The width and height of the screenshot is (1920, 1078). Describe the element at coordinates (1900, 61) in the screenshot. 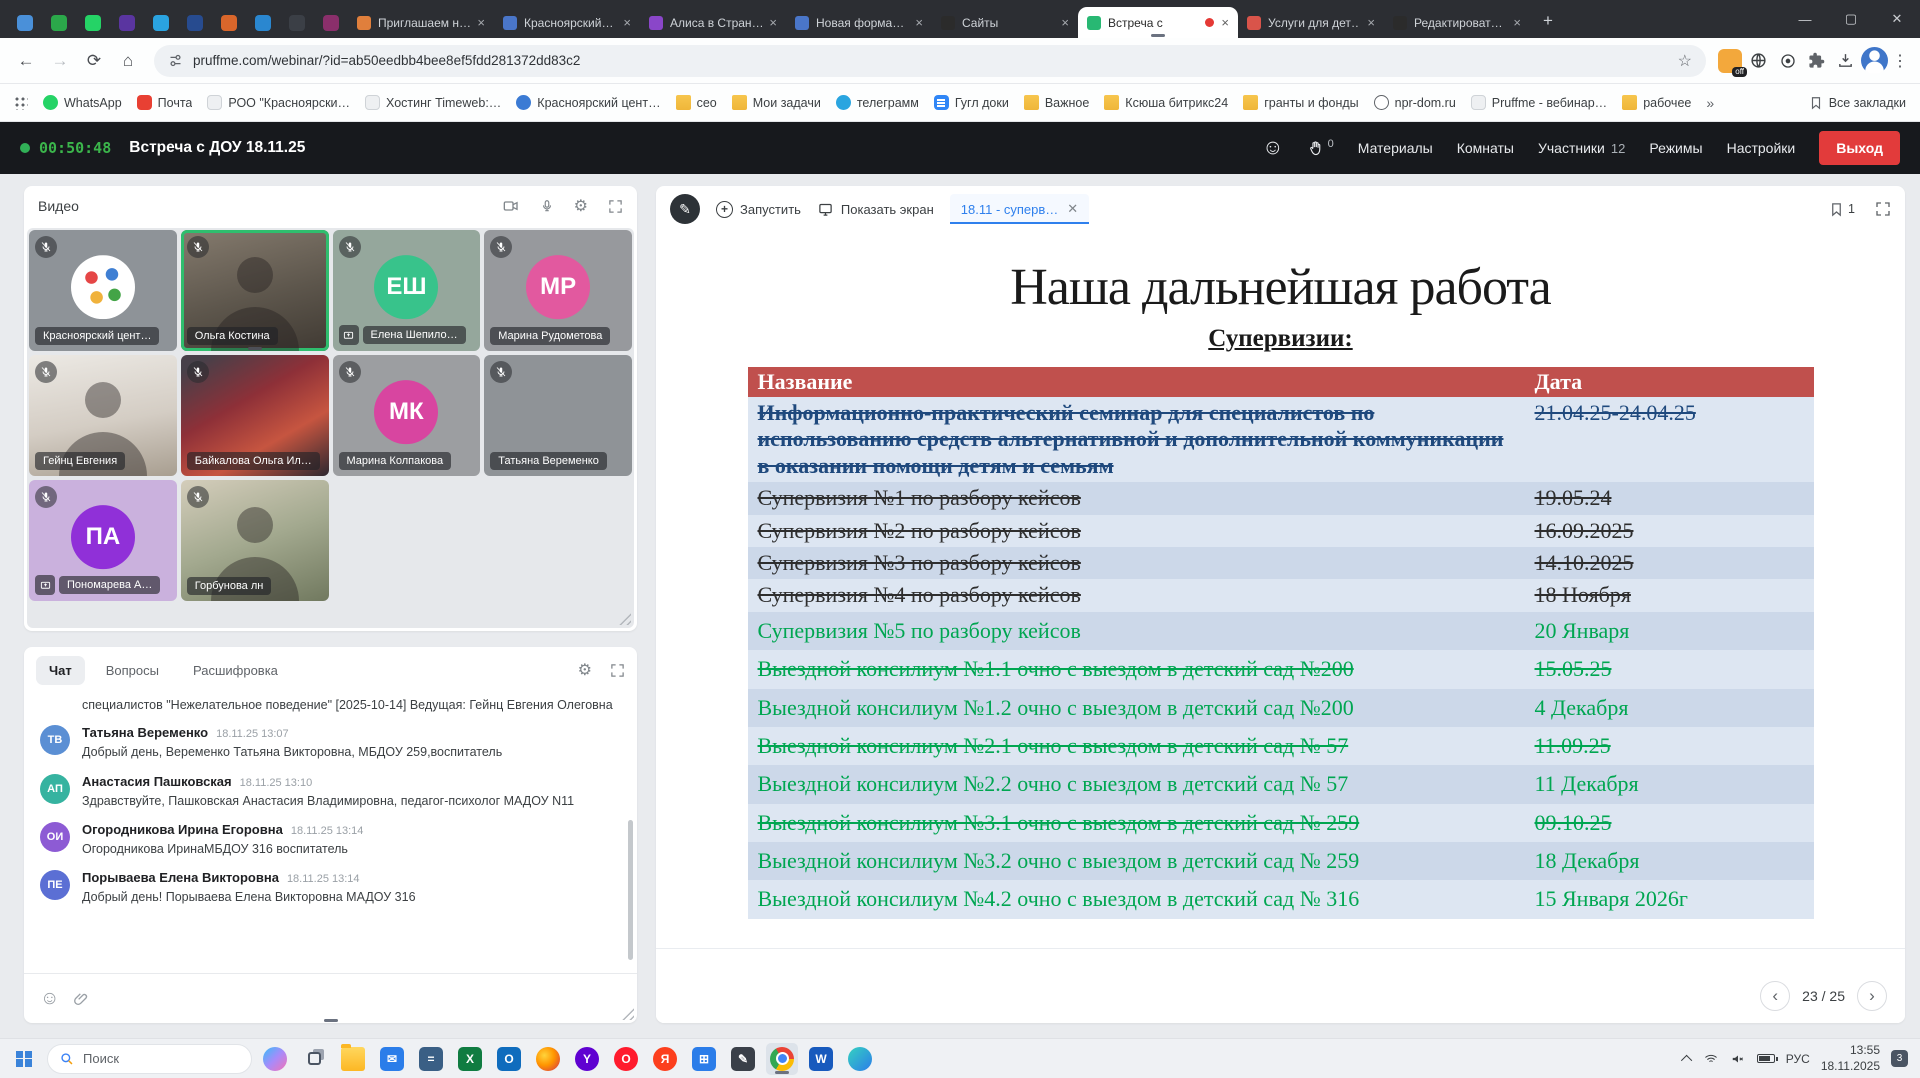

I see `browser-menu-icon: ⋮` at that location.